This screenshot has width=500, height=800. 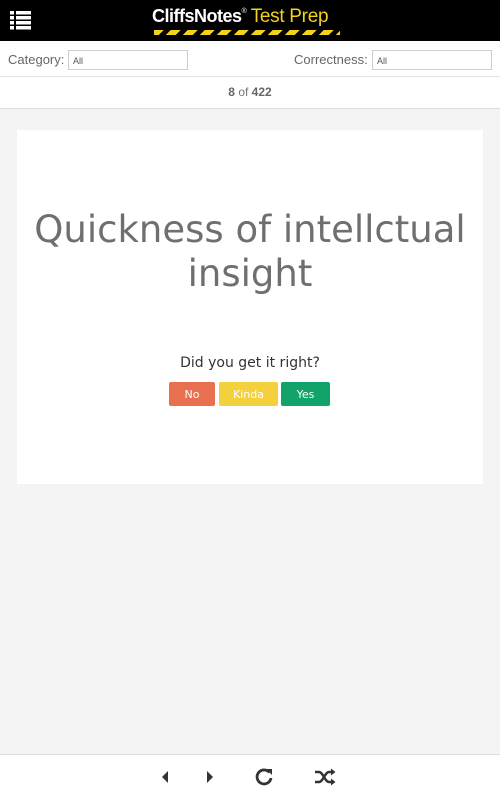 I want to click on logo-stripe, so click(x=247, y=32).